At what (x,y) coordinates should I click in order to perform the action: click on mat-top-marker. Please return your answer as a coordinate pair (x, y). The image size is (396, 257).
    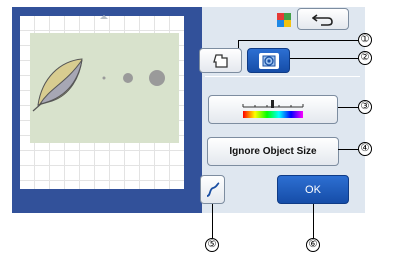
    Looking at the image, I should click on (104, 17).